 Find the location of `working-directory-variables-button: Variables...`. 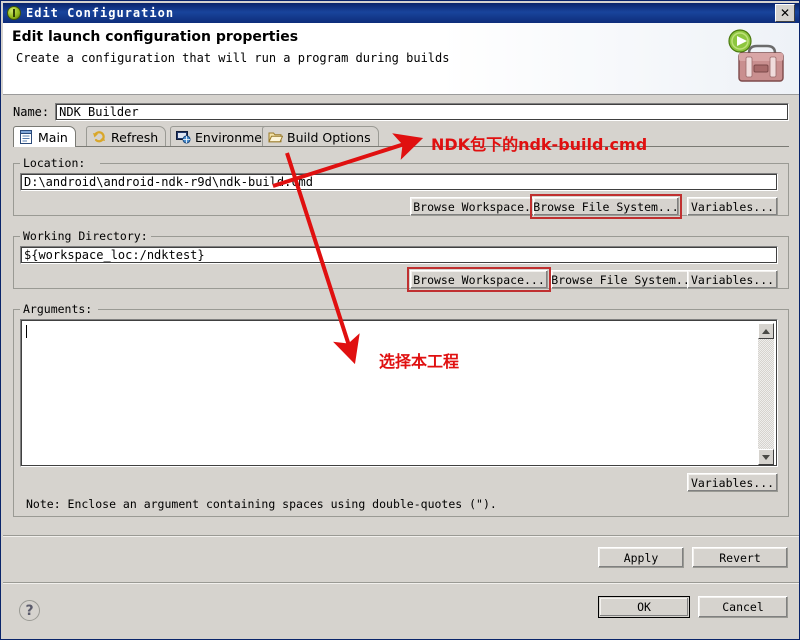

working-directory-variables-button: Variables... is located at coordinates (732, 279).